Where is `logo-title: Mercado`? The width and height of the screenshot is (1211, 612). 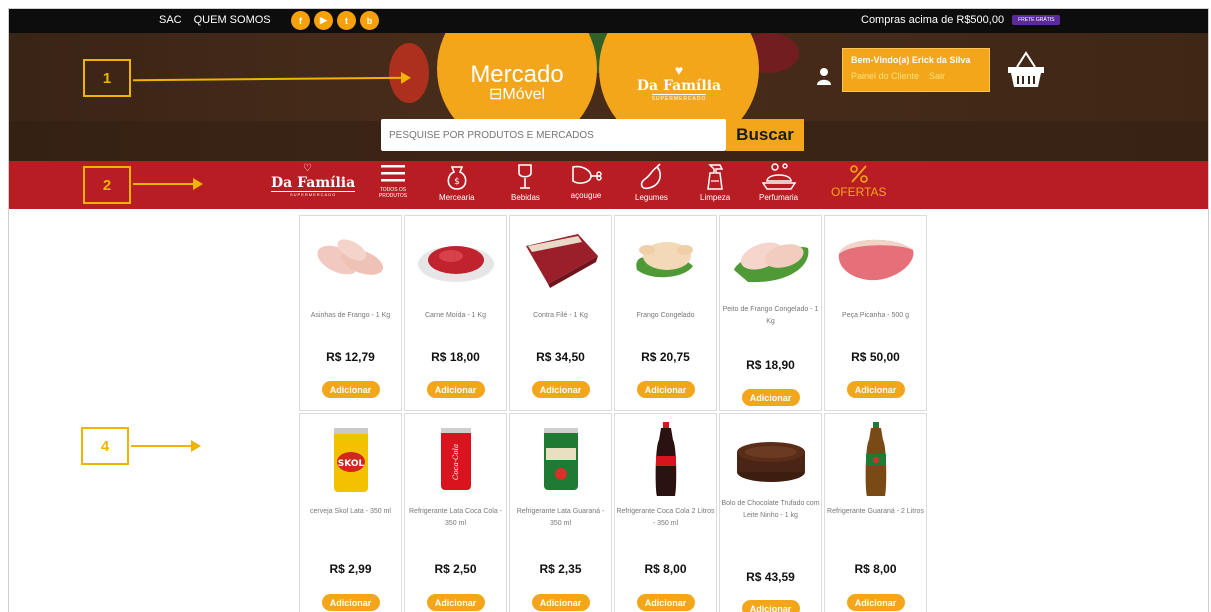 logo-title: Mercado is located at coordinates (517, 74).